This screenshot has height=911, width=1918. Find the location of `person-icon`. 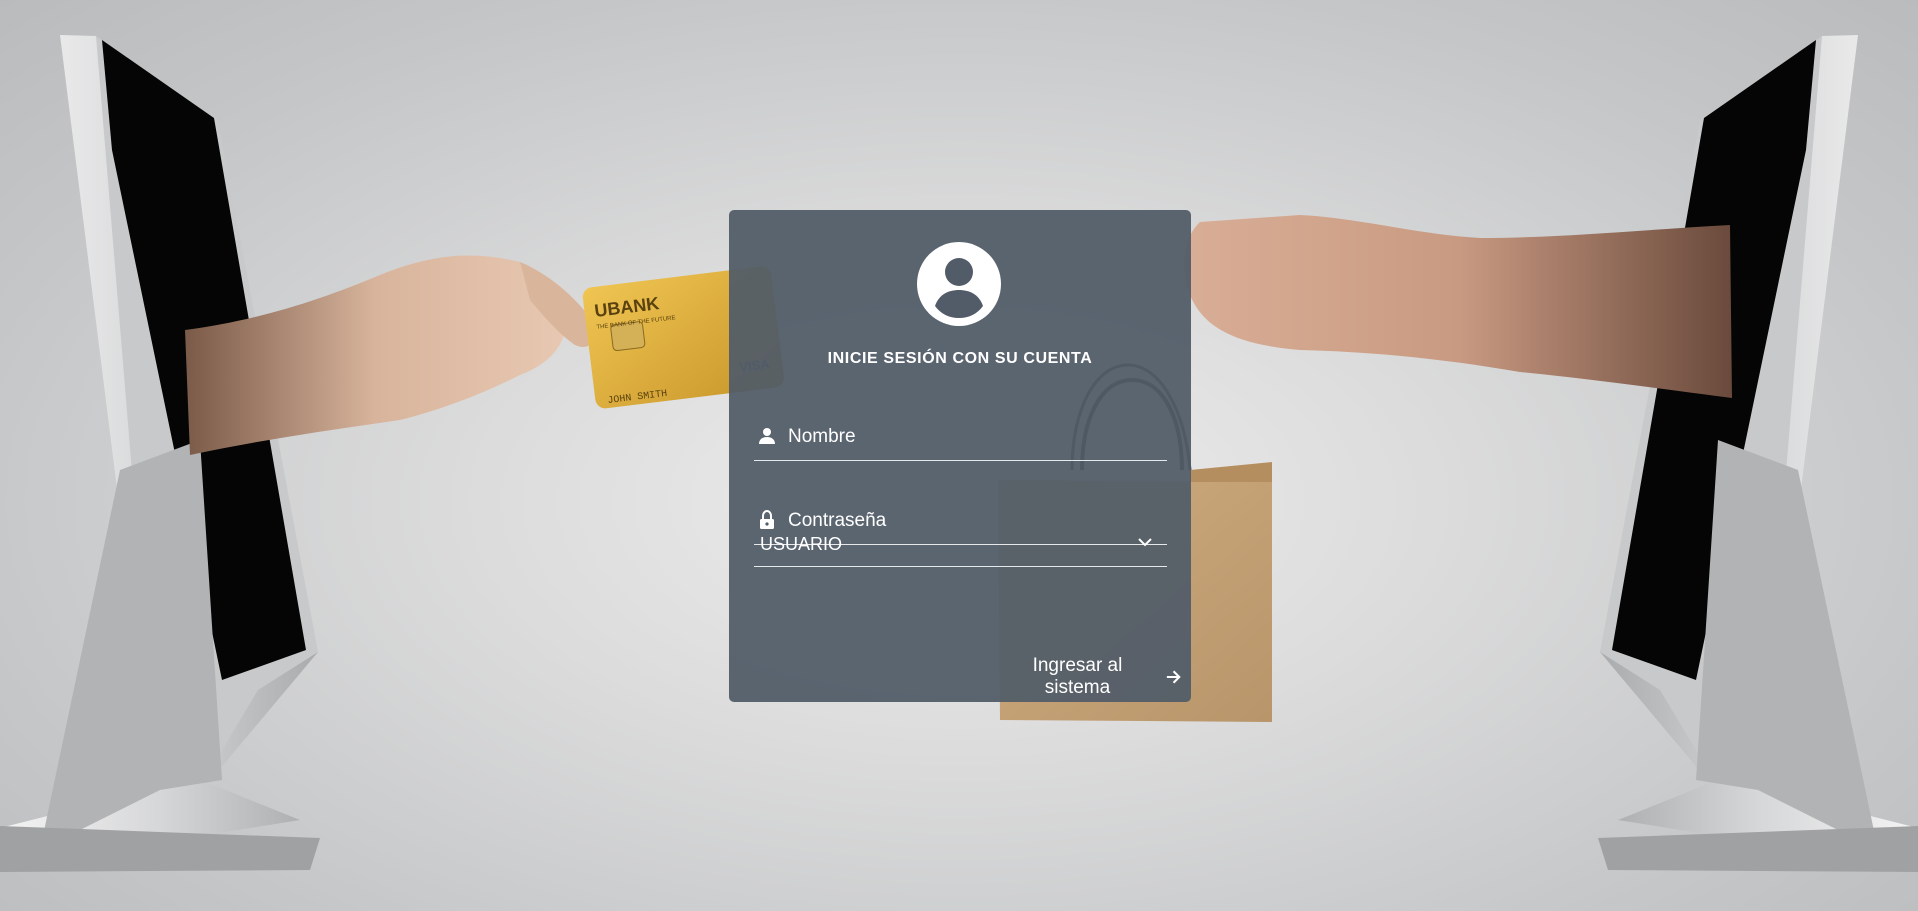

person-icon is located at coordinates (767, 436).